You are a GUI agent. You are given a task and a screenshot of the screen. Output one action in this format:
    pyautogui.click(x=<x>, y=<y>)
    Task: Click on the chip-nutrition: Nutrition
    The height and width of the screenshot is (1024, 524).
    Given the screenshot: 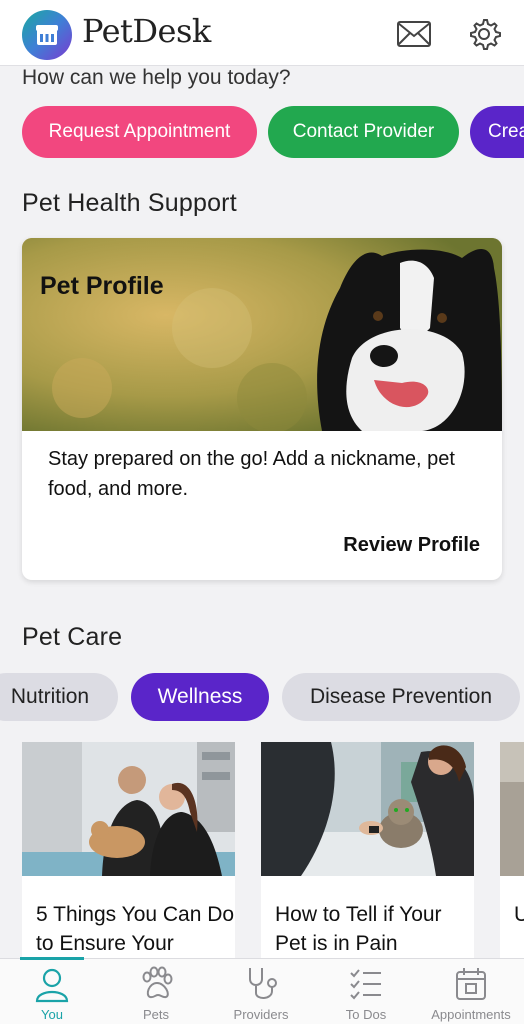 What is the action you would take?
    pyautogui.click(x=59, y=697)
    